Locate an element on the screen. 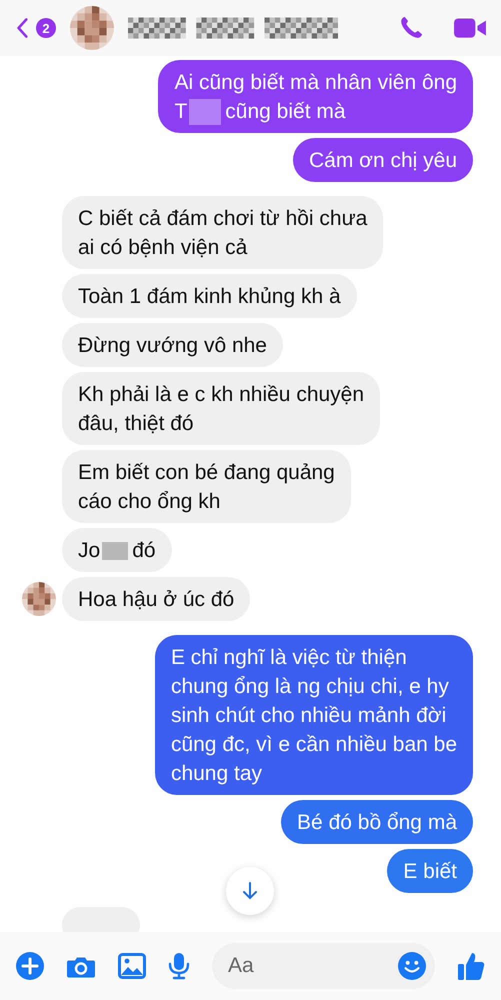 This screenshot has width=501, height=1000. message-text: đó is located at coordinates (144, 551).